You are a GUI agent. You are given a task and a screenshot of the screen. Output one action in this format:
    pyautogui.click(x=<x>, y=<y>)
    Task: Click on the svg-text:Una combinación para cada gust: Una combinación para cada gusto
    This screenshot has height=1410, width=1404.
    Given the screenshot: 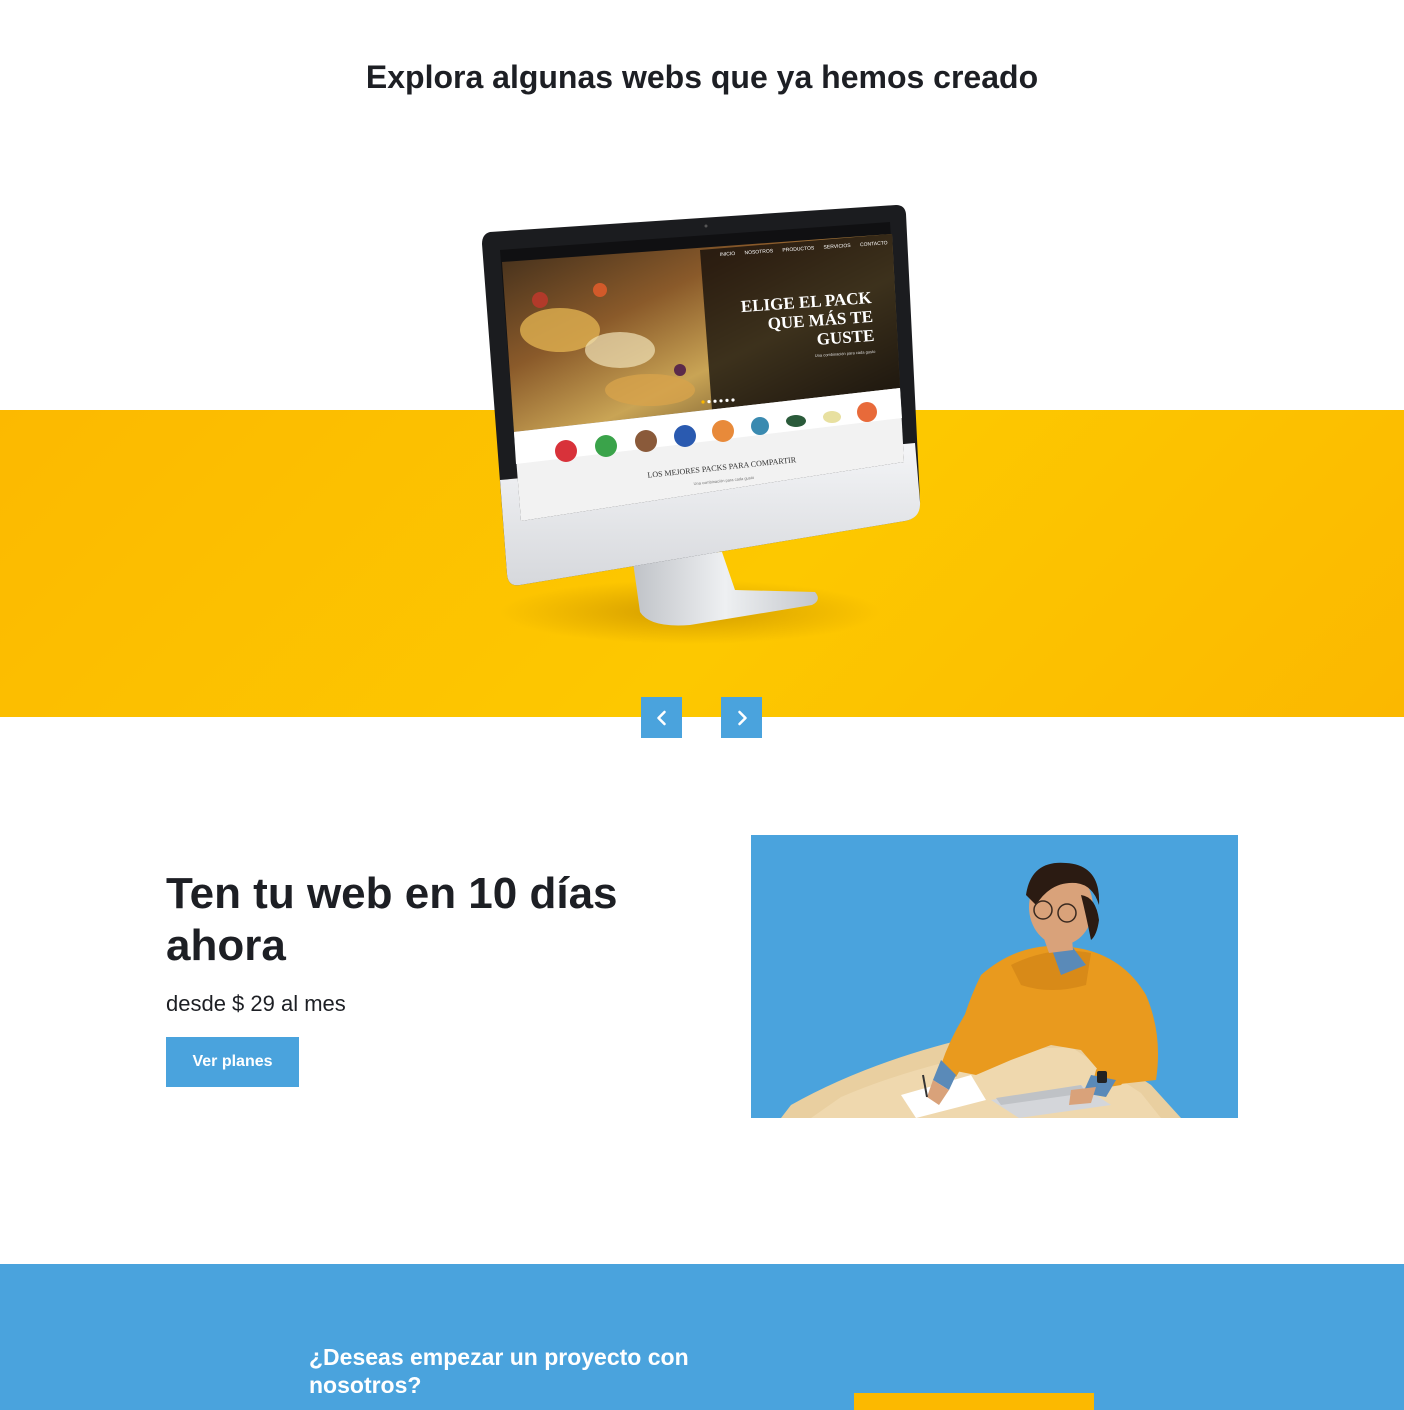 What is the action you would take?
    pyautogui.click(x=846, y=353)
    